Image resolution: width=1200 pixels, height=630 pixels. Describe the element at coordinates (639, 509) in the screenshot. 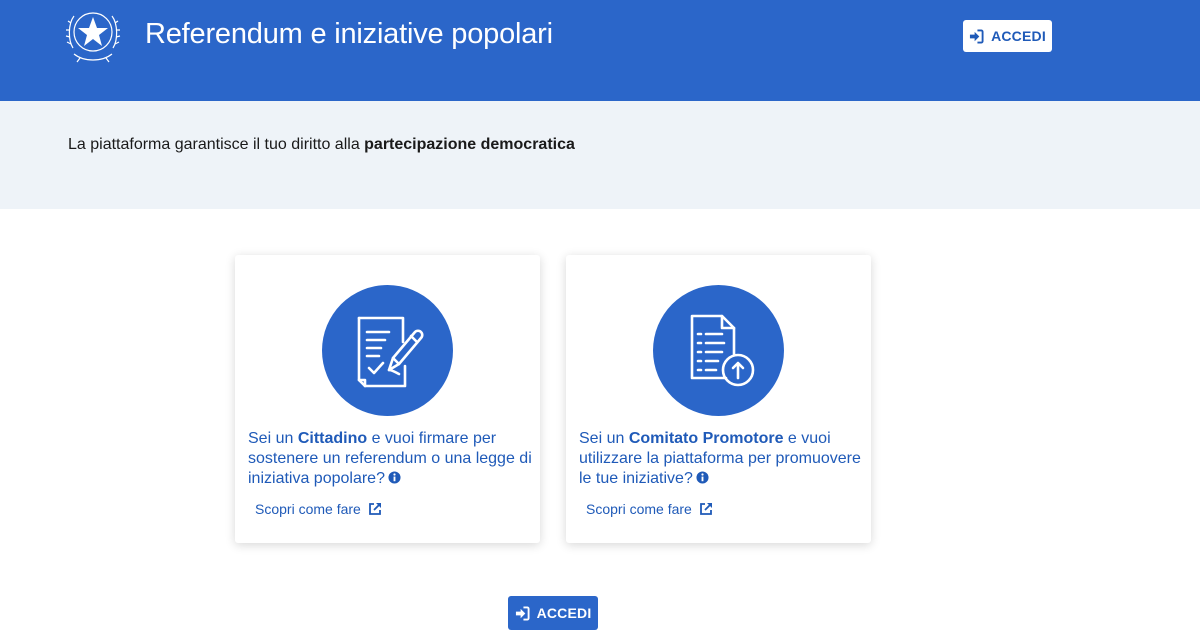

I see `committee-link-label: Scopri come fare` at that location.